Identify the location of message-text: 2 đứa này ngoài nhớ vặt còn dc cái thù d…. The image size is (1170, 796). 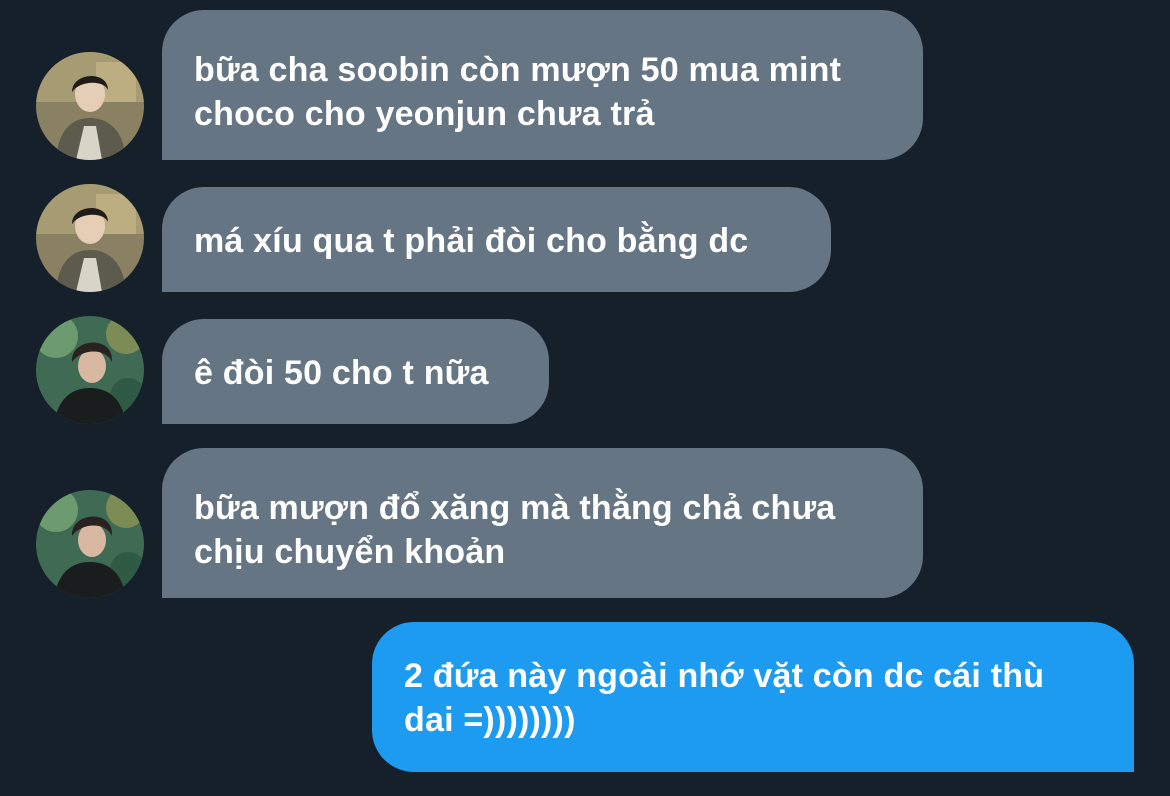
(724, 698).